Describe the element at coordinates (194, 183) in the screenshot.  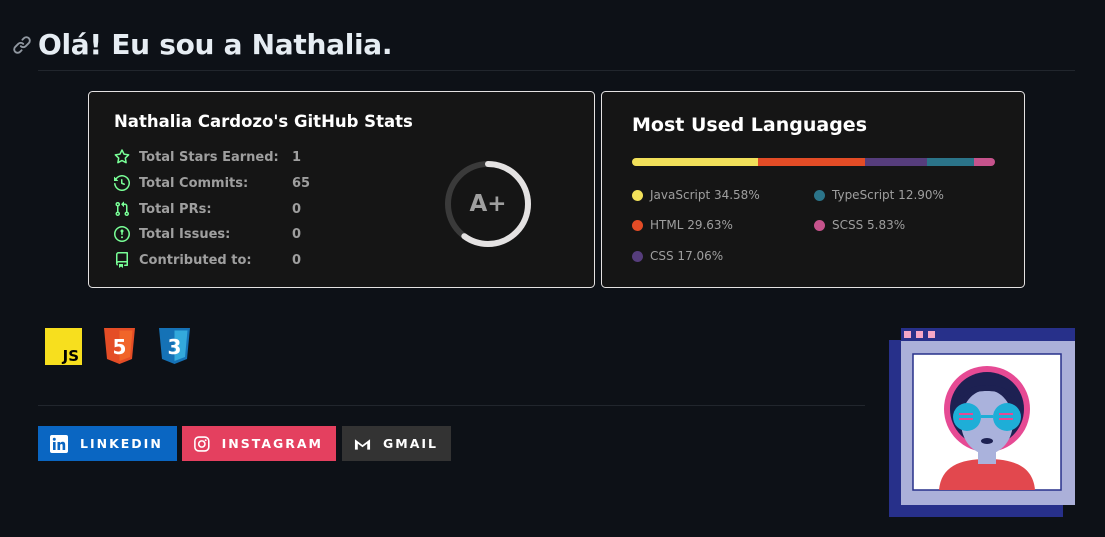
I see `stat-label: Total Commits:` at that location.